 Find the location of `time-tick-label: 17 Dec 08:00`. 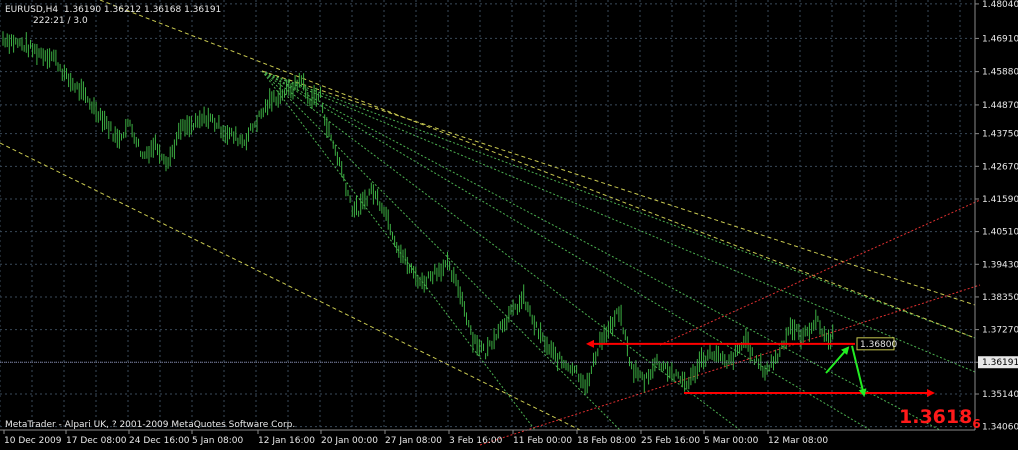

time-tick-label: 17 Dec 08:00 is located at coordinates (96, 441).